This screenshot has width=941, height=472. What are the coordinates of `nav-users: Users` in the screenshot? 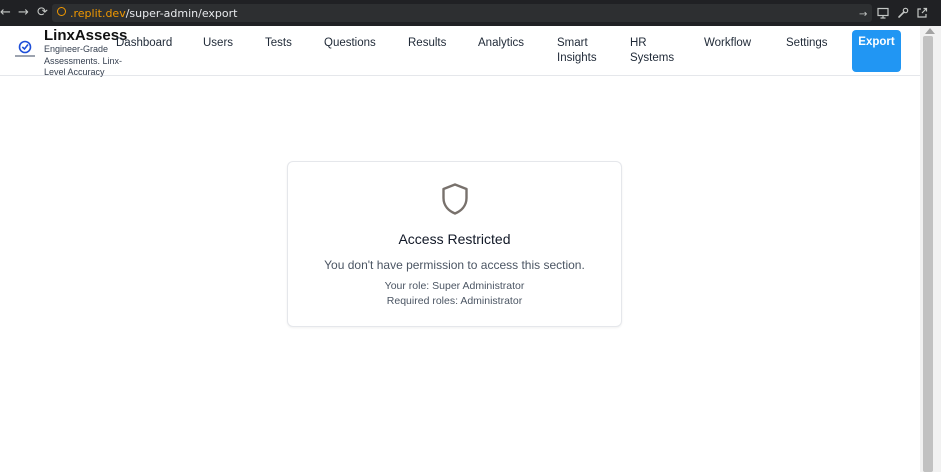 It's located at (218, 43).